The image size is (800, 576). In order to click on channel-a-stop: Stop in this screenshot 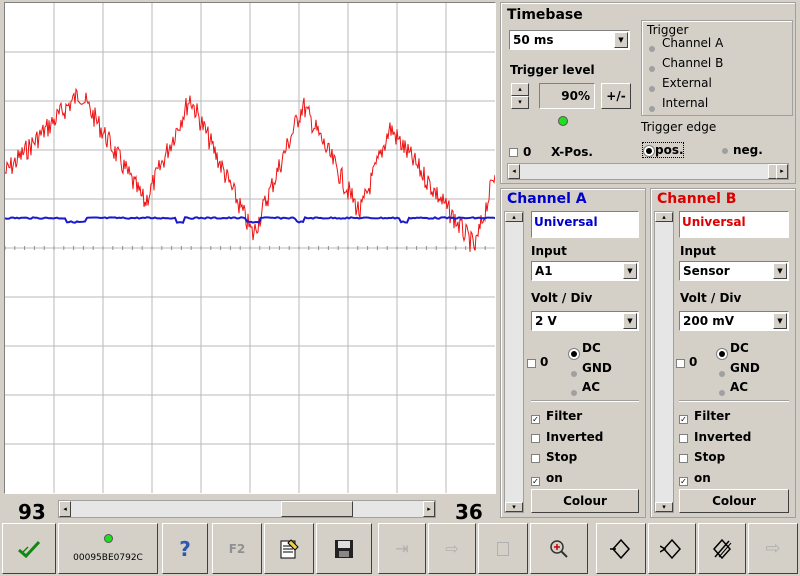, I will do `click(554, 458)`.